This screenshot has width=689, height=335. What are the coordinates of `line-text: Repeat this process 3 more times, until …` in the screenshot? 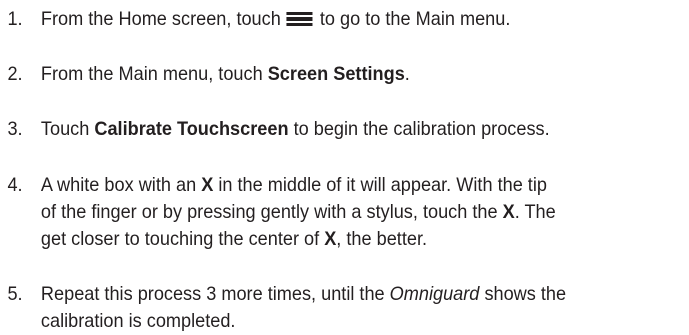 It's located at (215, 294).